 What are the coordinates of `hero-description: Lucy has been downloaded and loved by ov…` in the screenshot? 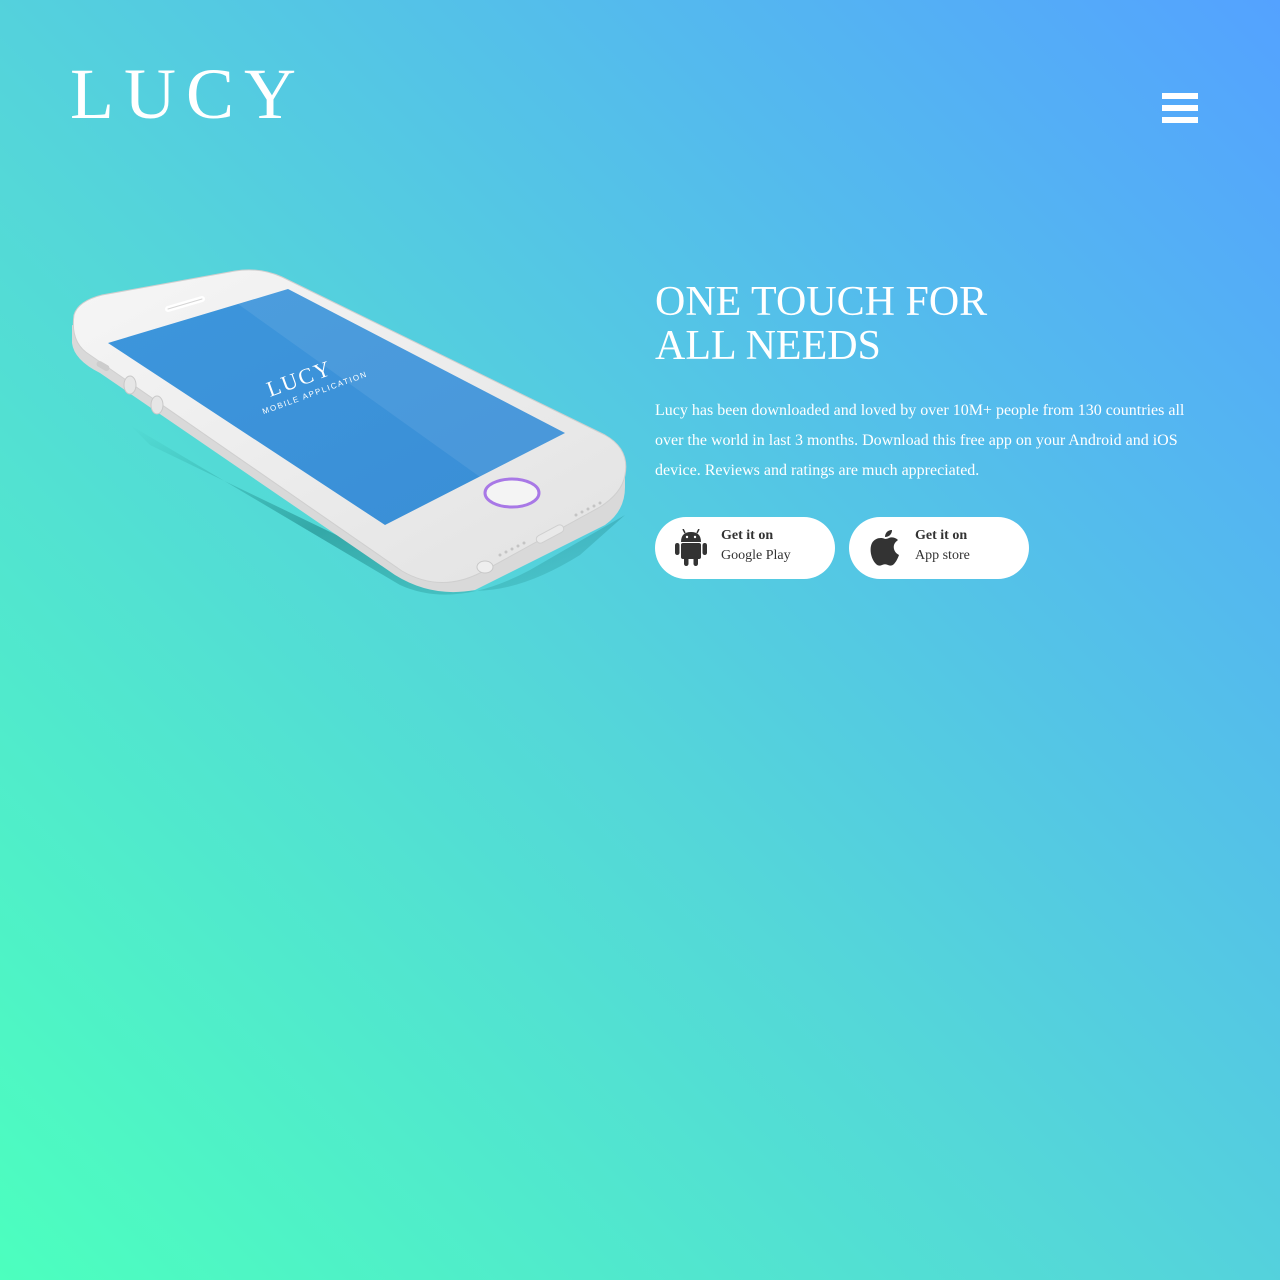 It's located at (920, 440).